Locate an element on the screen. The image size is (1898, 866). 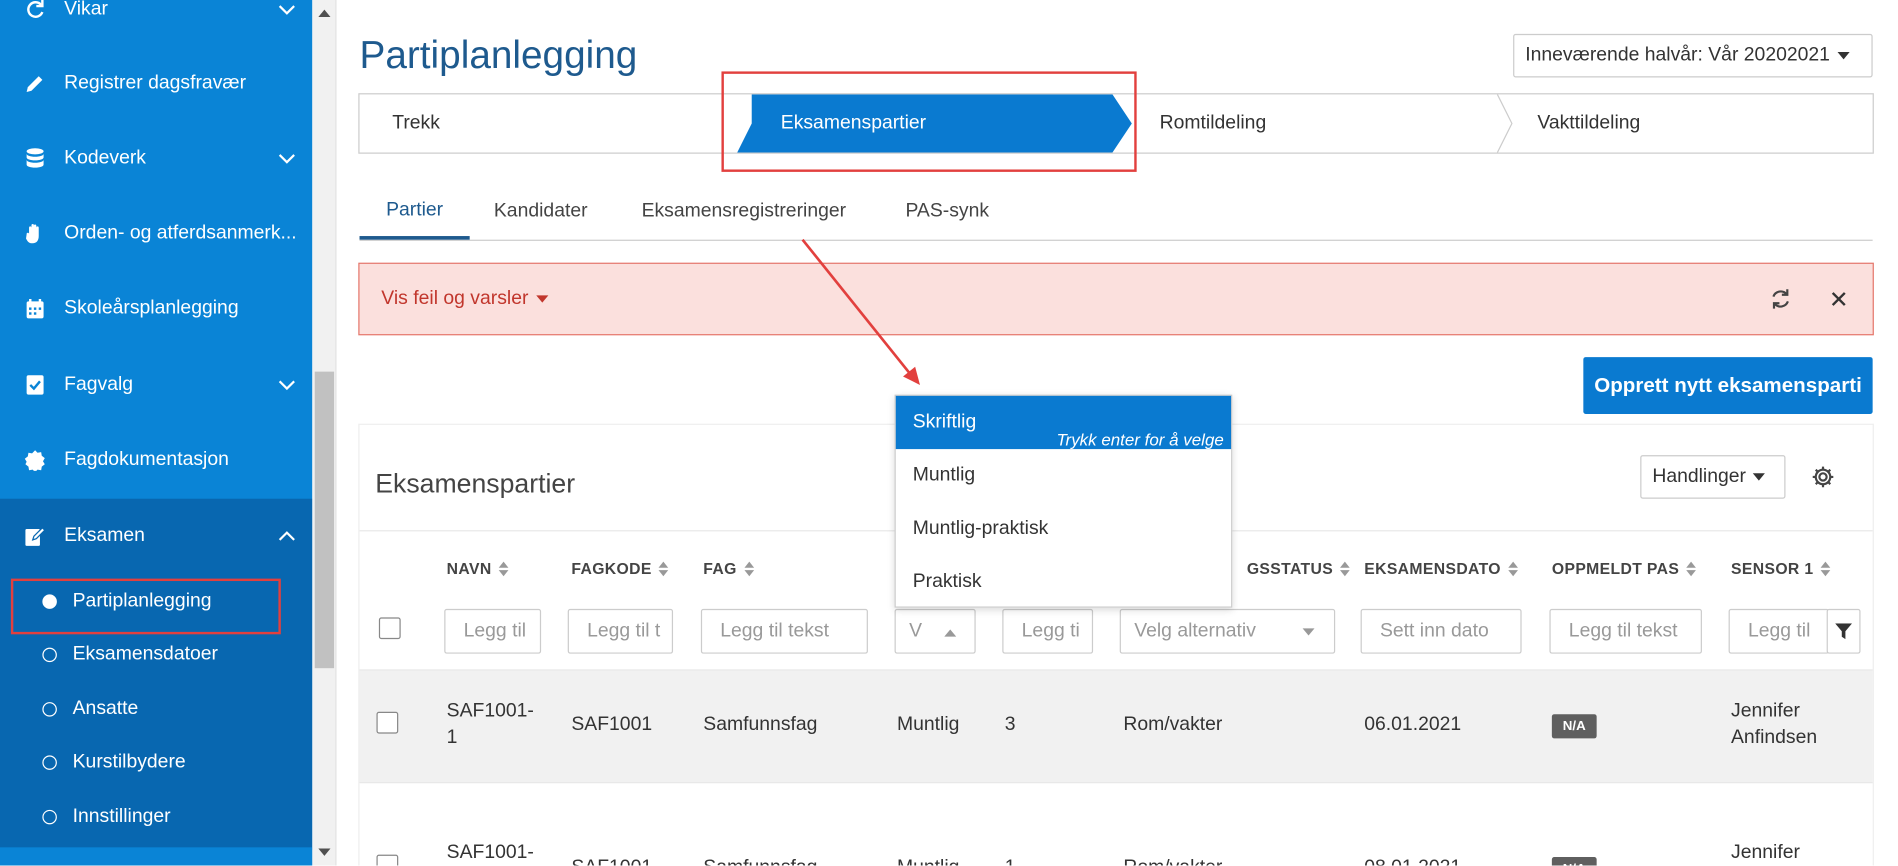
tab-label: Kandidater is located at coordinates (540, 211).